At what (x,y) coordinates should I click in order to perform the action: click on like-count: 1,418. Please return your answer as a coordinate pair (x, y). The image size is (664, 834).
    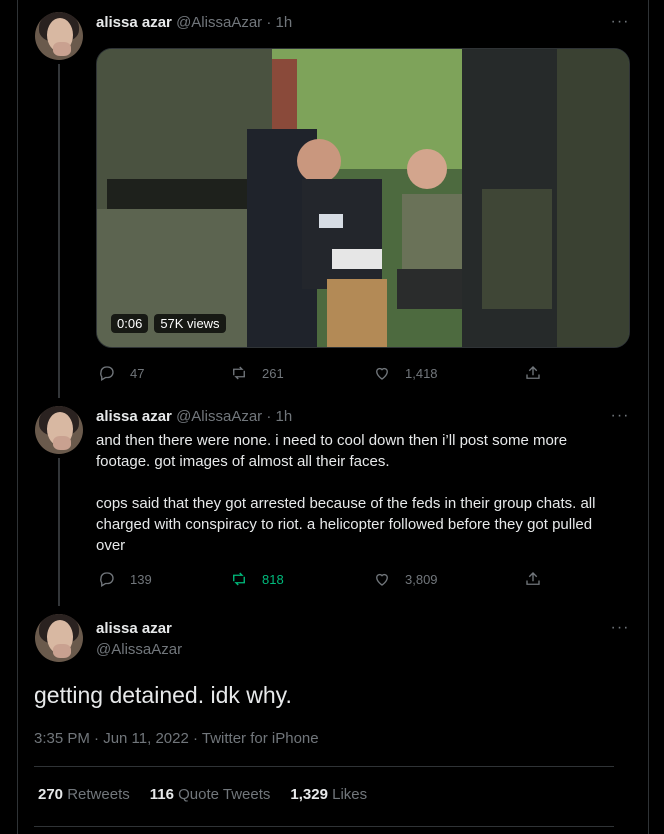
    Looking at the image, I should click on (421, 373).